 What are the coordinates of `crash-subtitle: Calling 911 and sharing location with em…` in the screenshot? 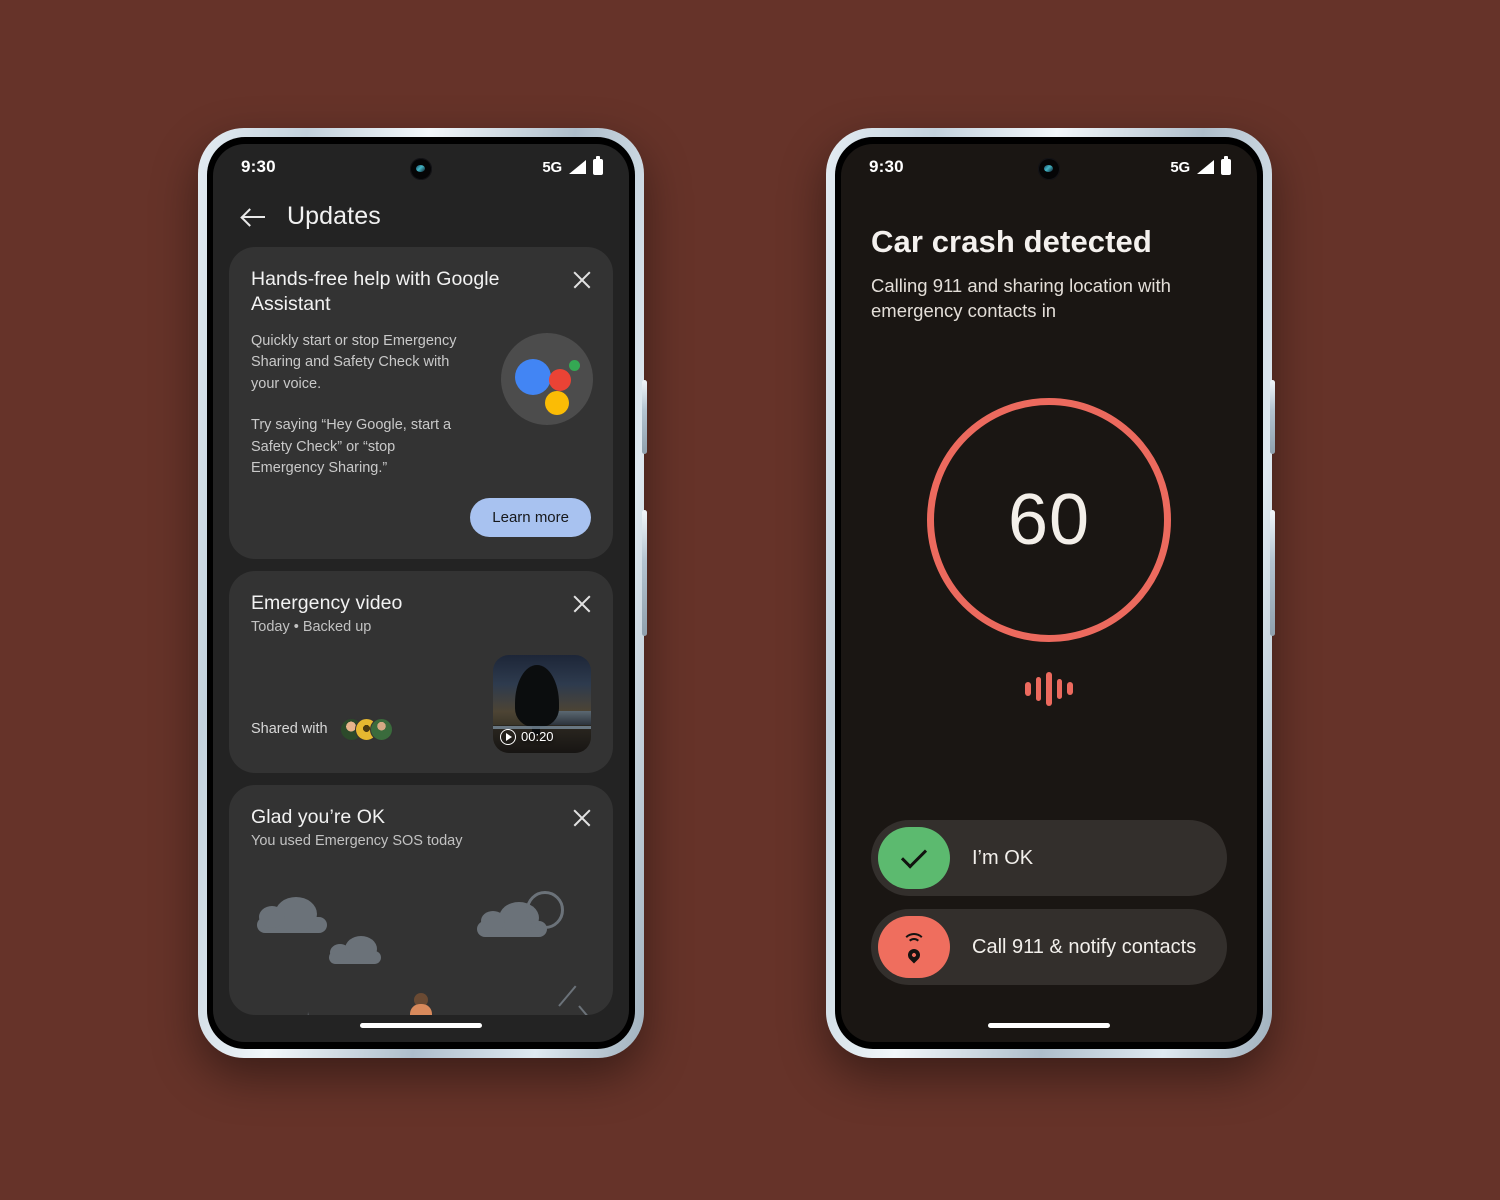 It's located at (1021, 298).